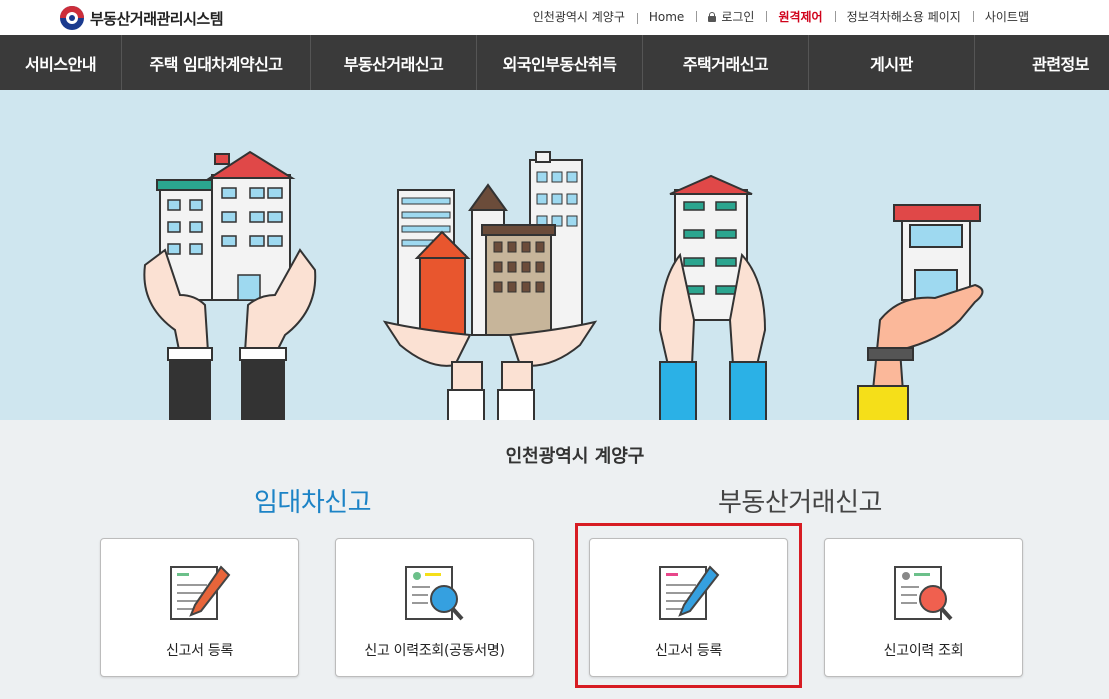 This screenshot has height=699, width=1109. What do you see at coordinates (738, 17) in the screenshot?
I see `login-label: 로그인` at bounding box center [738, 17].